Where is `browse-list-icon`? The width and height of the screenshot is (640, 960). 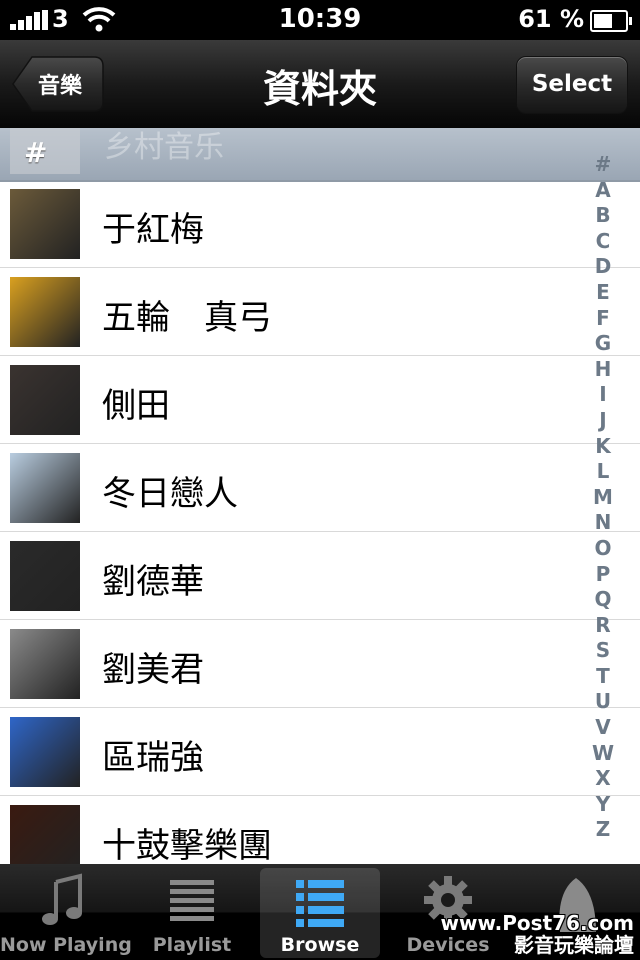
browse-list-icon is located at coordinates (320, 903).